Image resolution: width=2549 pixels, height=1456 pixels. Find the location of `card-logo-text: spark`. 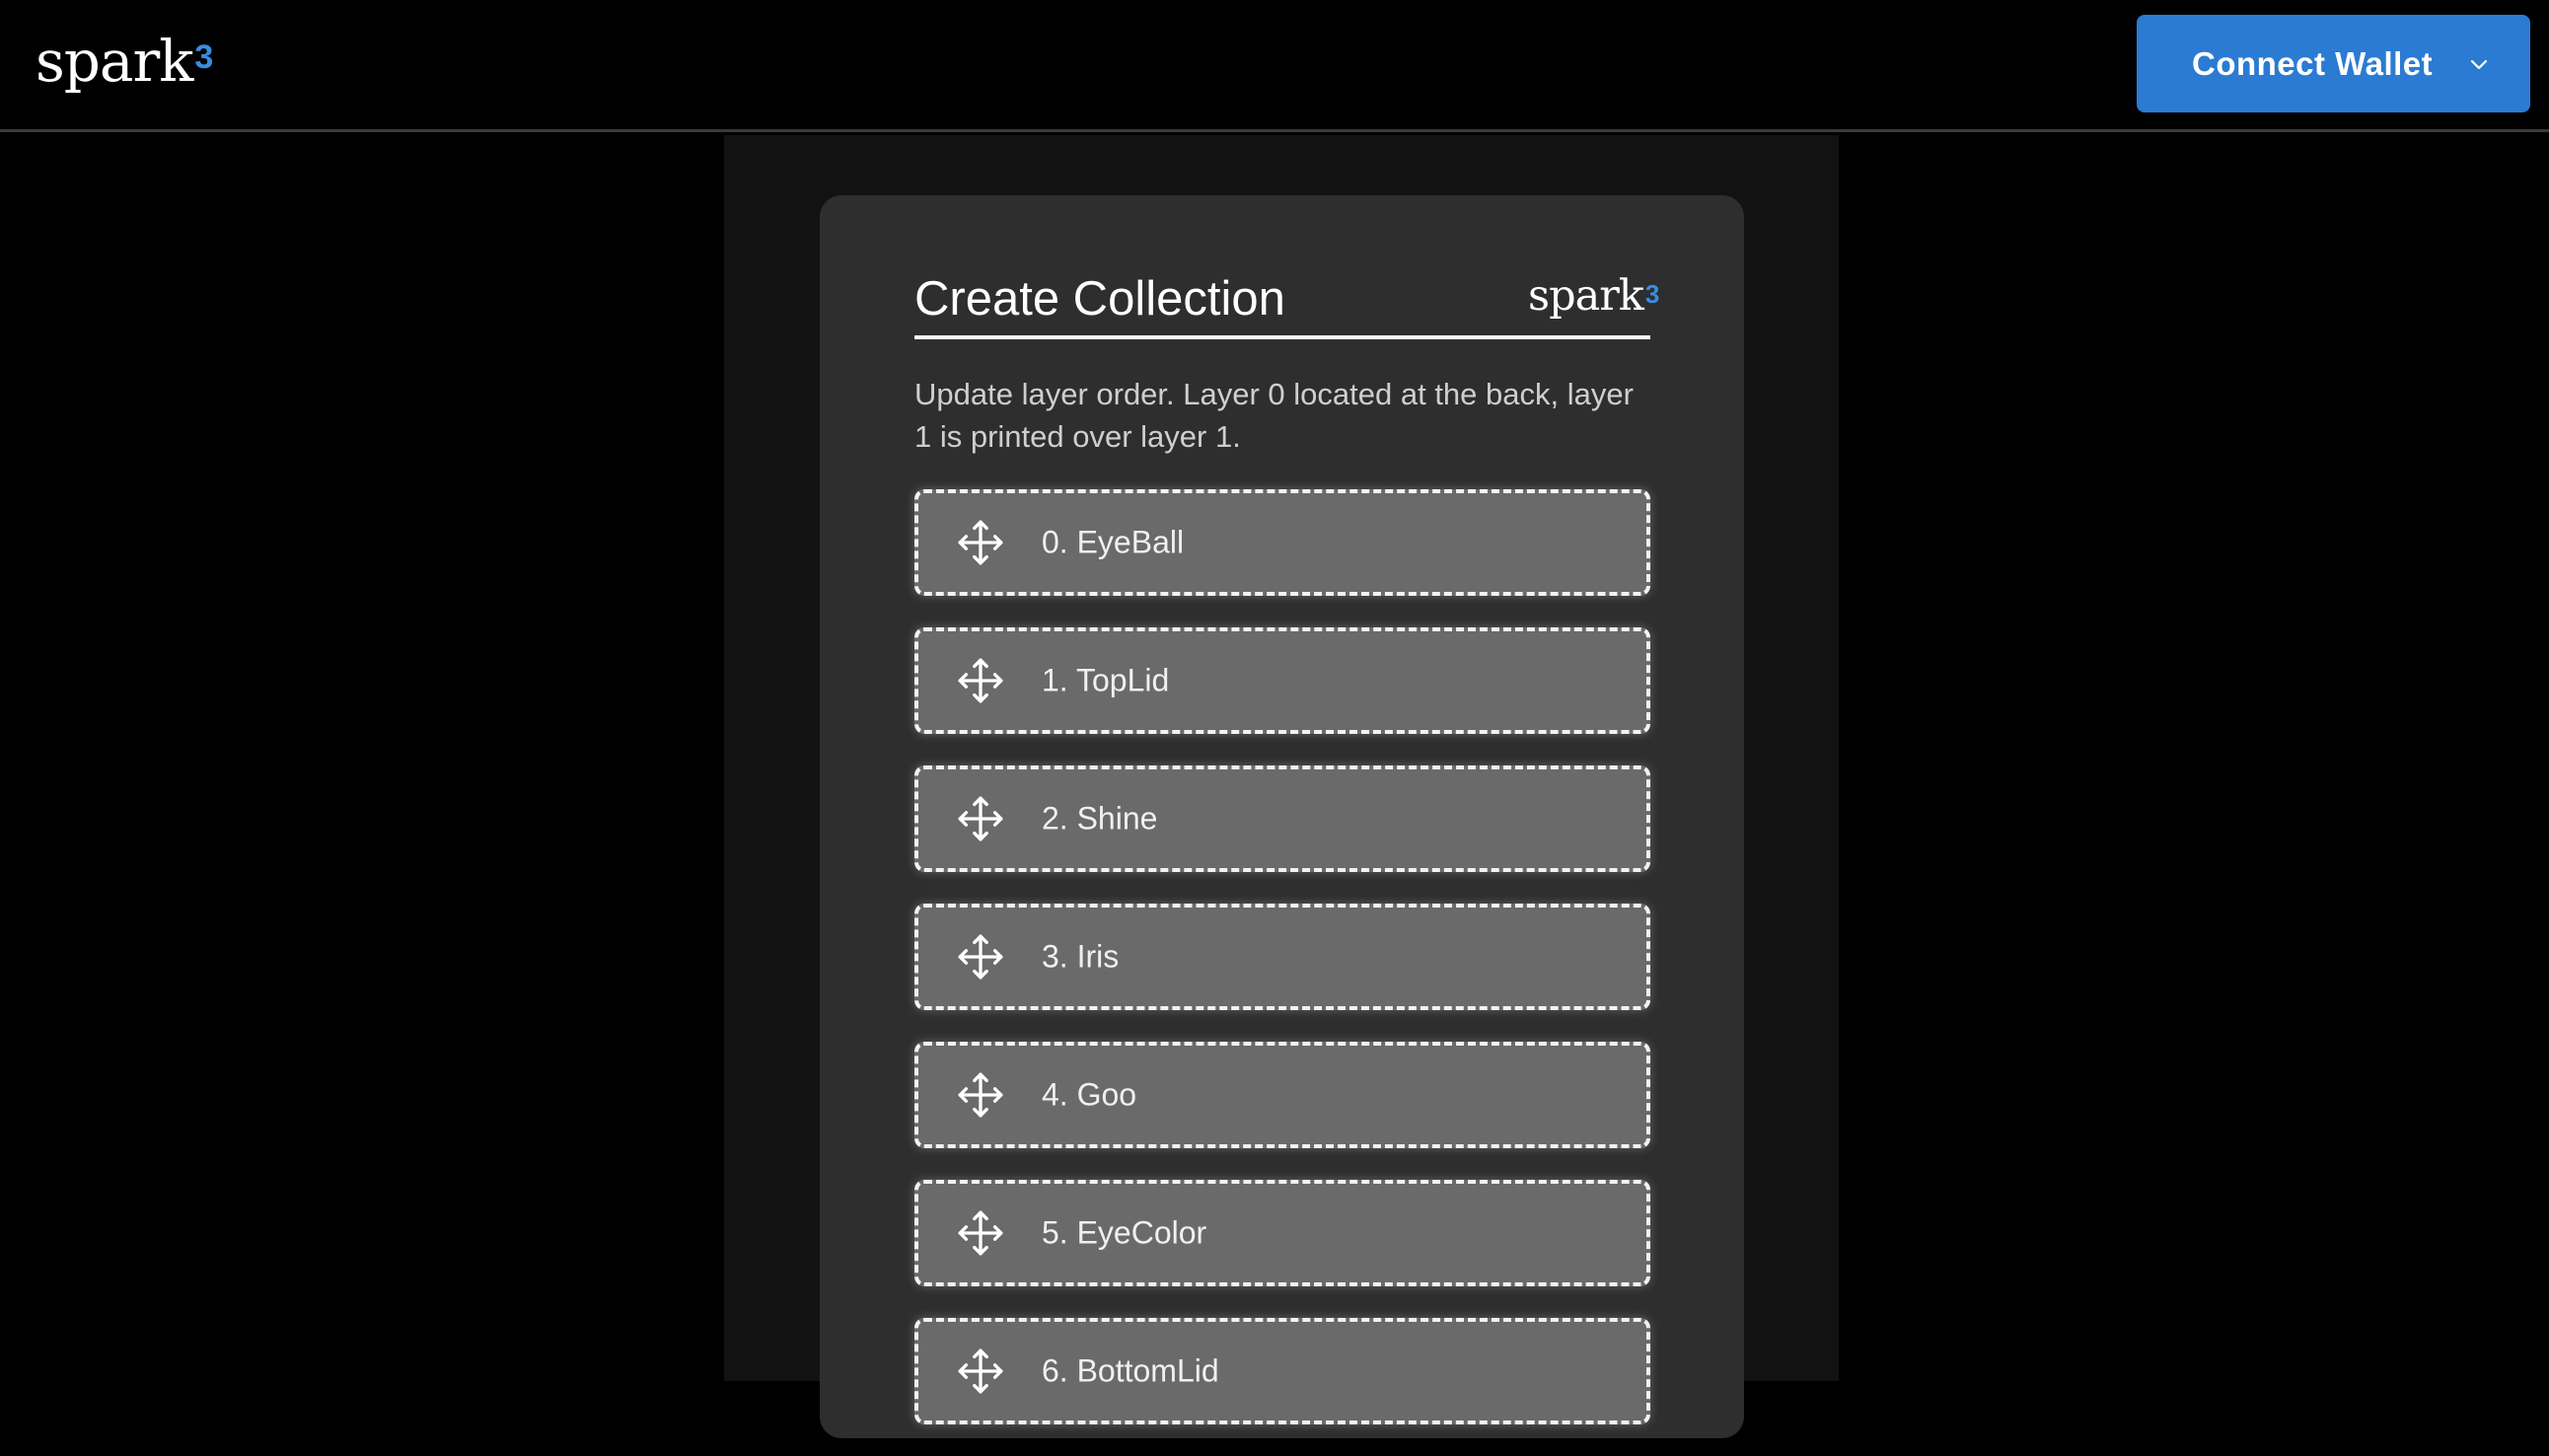

card-logo-text: spark is located at coordinates (1586, 296).